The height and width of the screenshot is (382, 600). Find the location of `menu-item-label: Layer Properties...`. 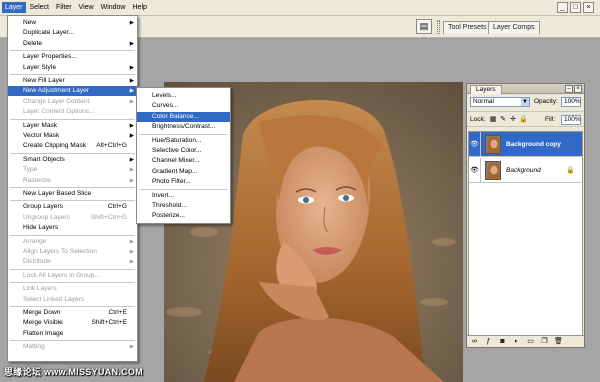

menu-item-label: Layer Properties... is located at coordinates (50, 57).